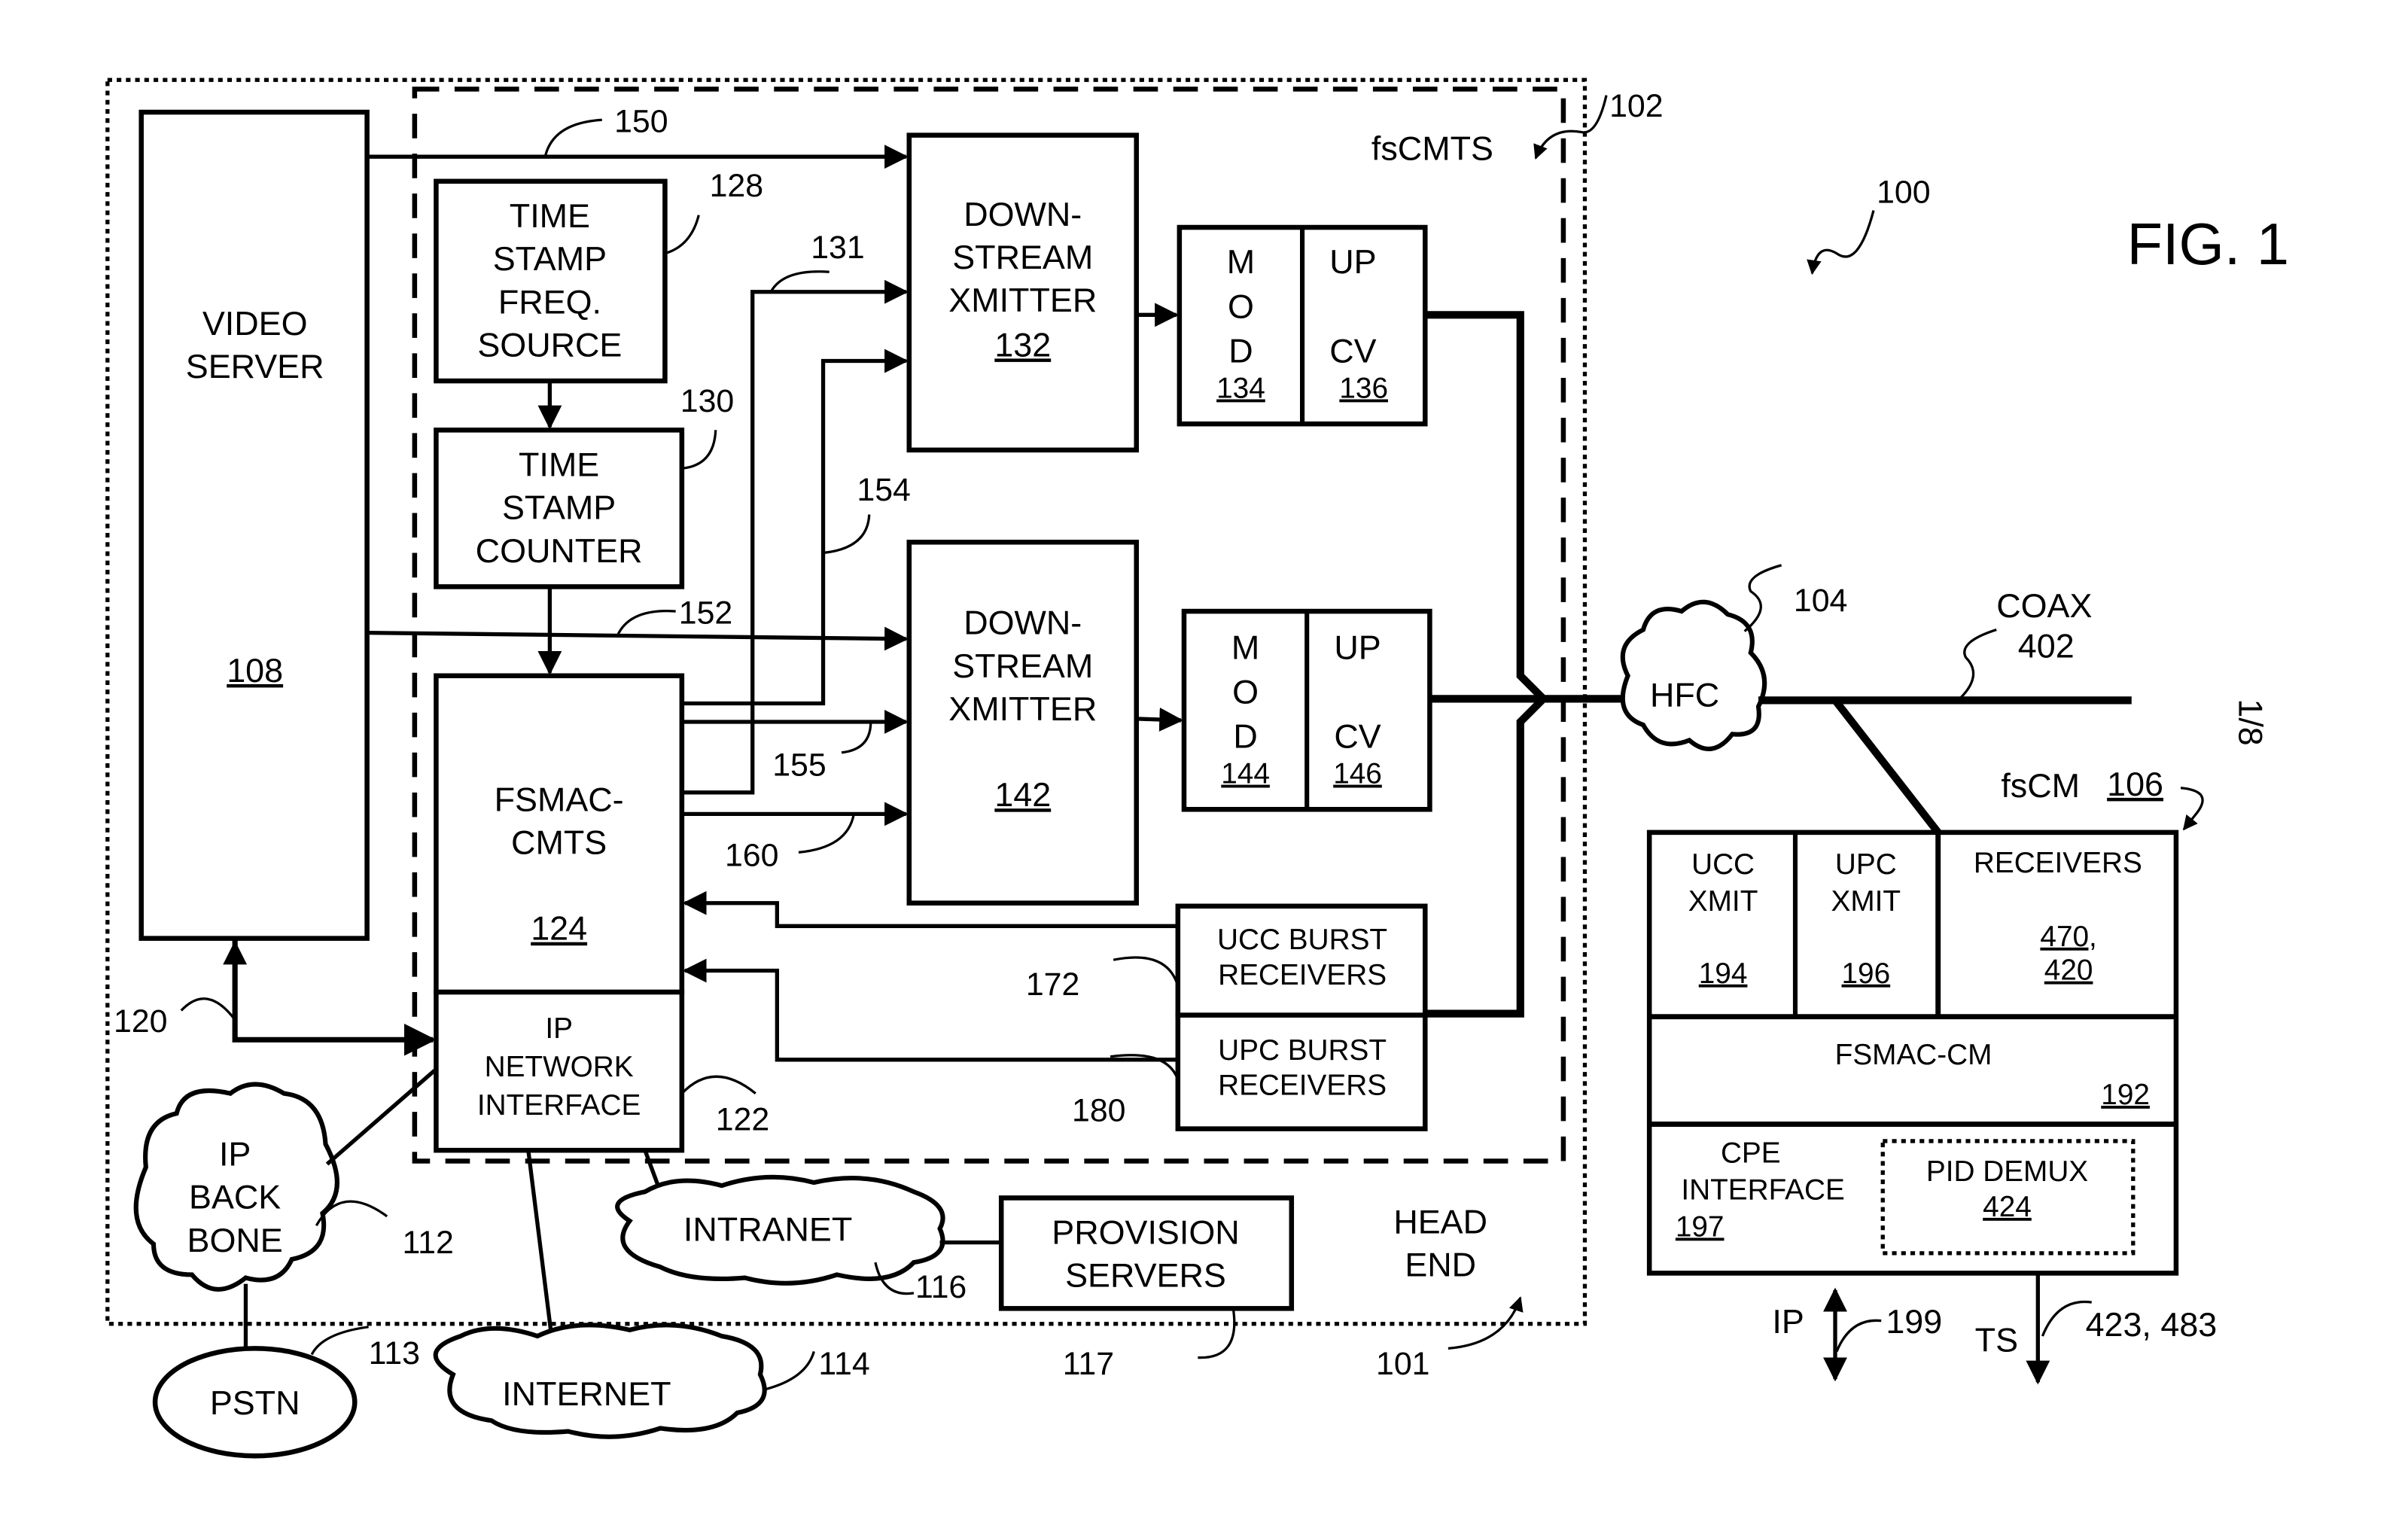  What do you see at coordinates (883, 490) in the screenshot?
I see `ref-154: 154` at bounding box center [883, 490].